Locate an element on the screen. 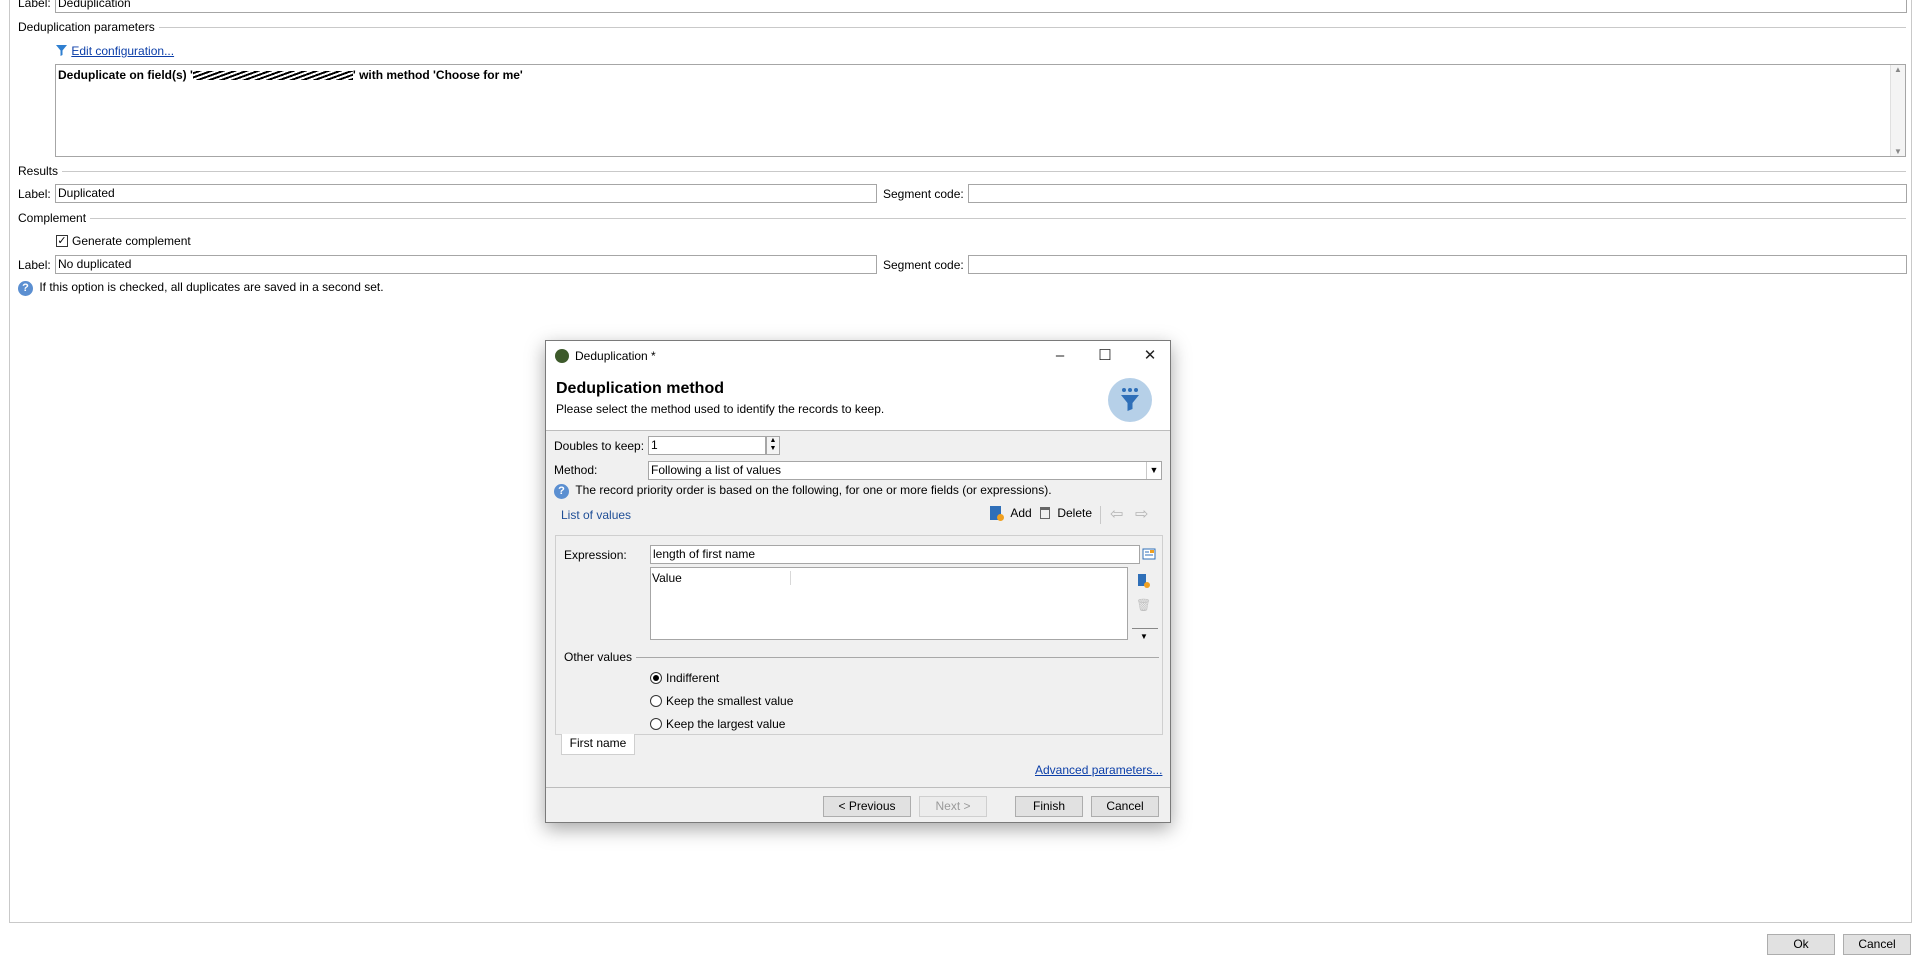 The image size is (1920, 955). close-icon: ✕ is located at coordinates (1150, 356).